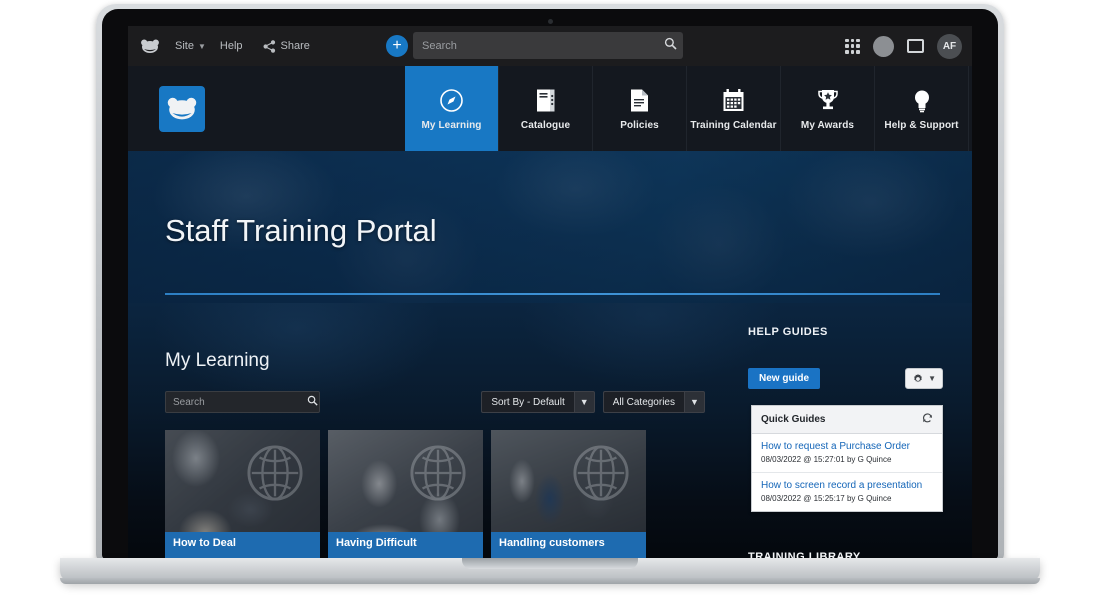 The image size is (1100, 598). What do you see at coordinates (217, 360) in the screenshot?
I see `section-heading: My Learning` at bounding box center [217, 360].